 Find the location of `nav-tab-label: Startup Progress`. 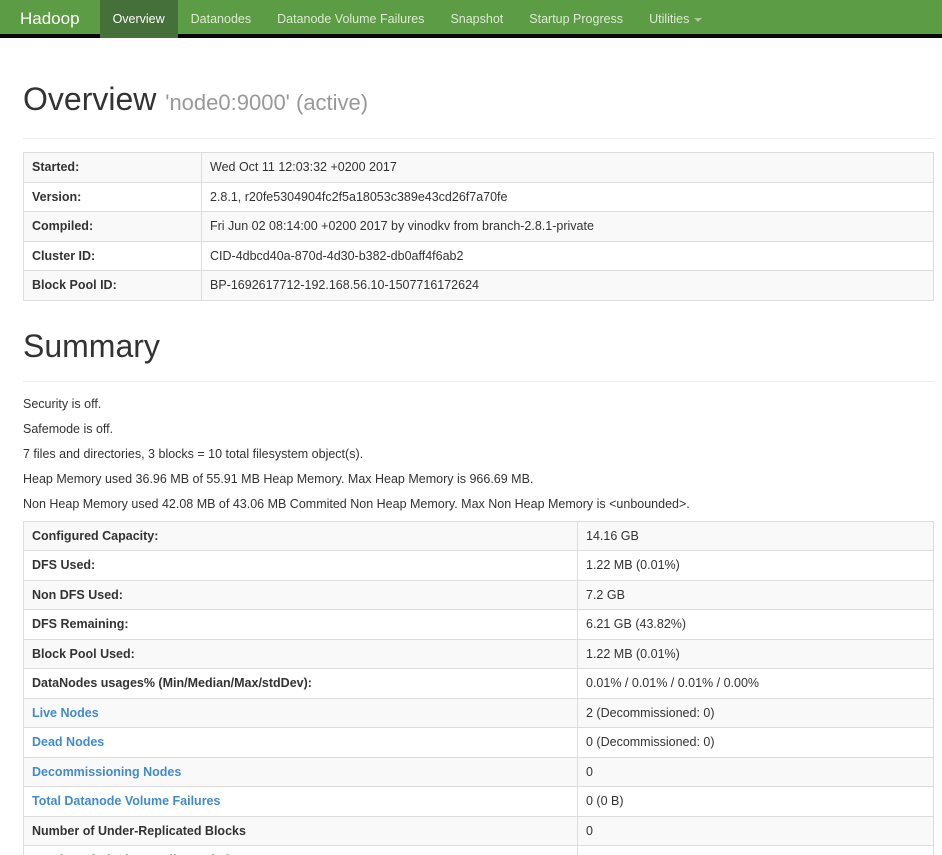

nav-tab-label: Startup Progress is located at coordinates (576, 19).